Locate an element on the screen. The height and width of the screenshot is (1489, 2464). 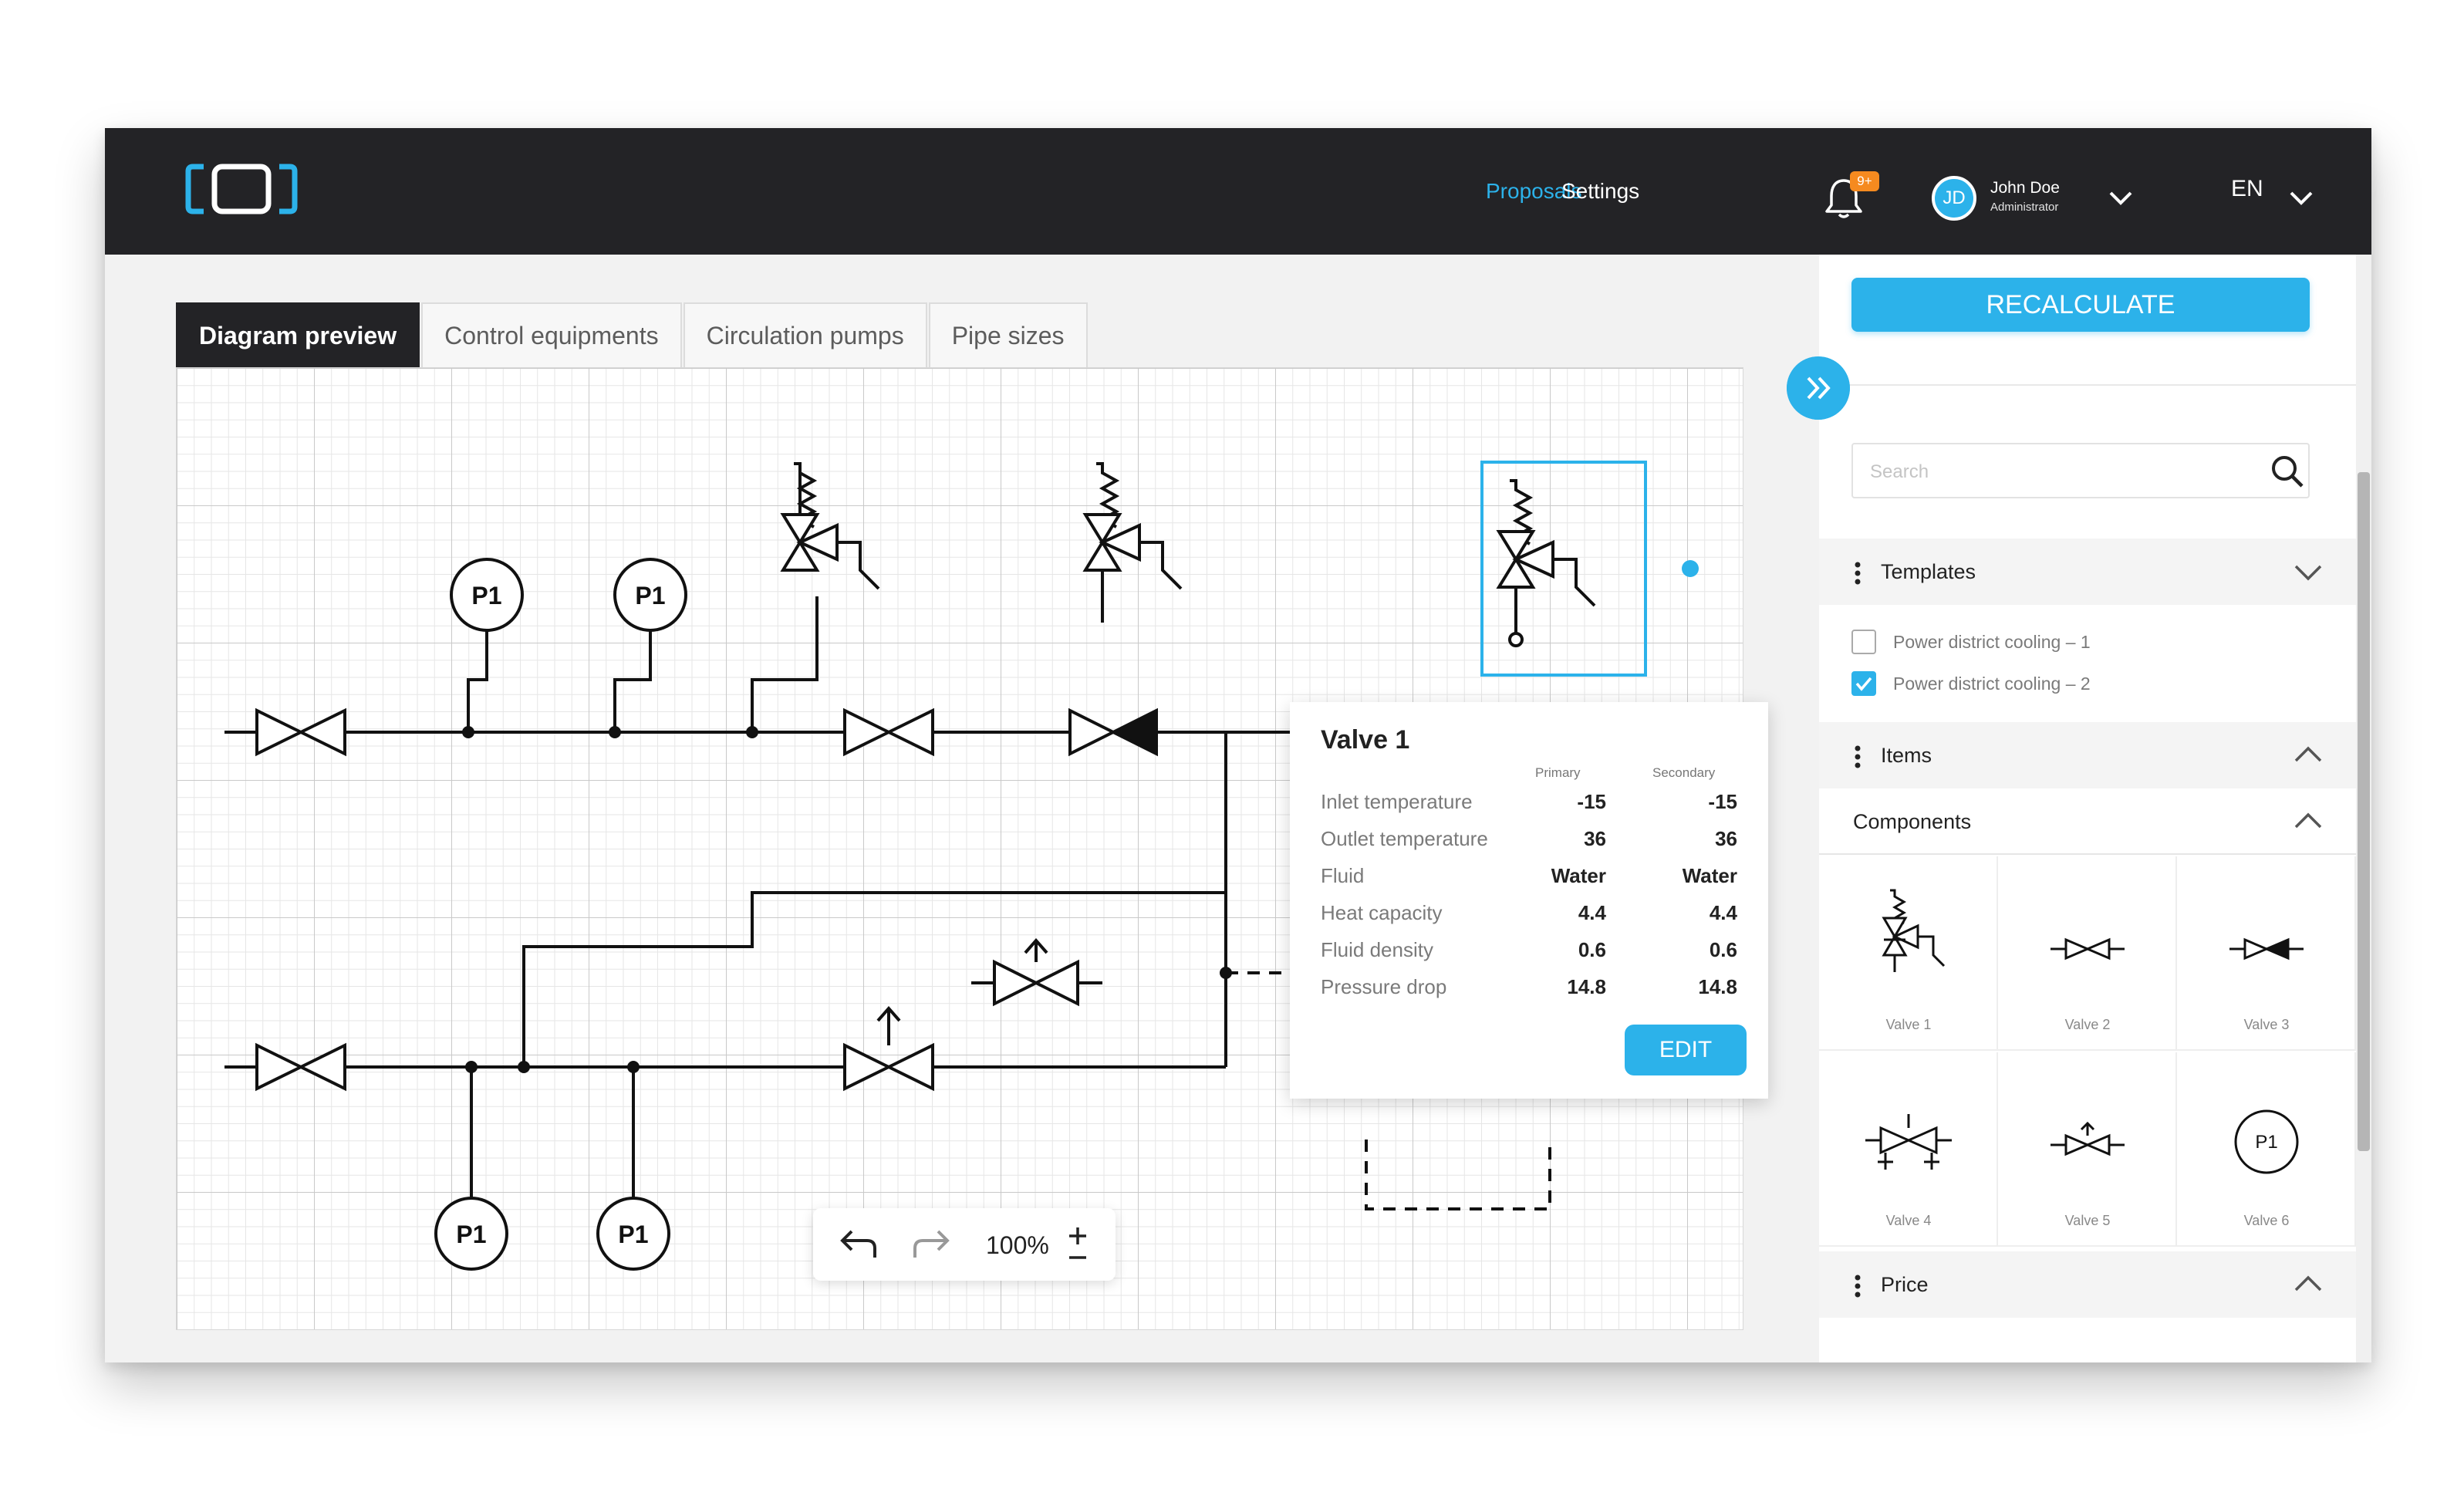
row-label: Outlet temperature is located at coordinates (1404, 838).